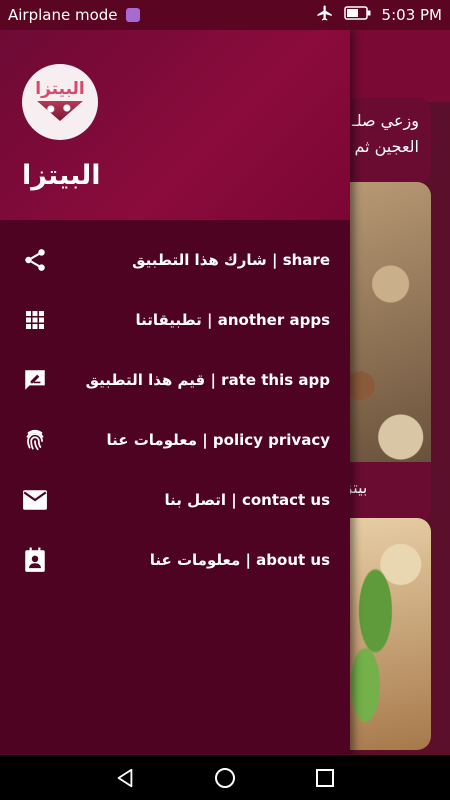  What do you see at coordinates (132, 15) in the screenshot?
I see `notification-icon` at bounding box center [132, 15].